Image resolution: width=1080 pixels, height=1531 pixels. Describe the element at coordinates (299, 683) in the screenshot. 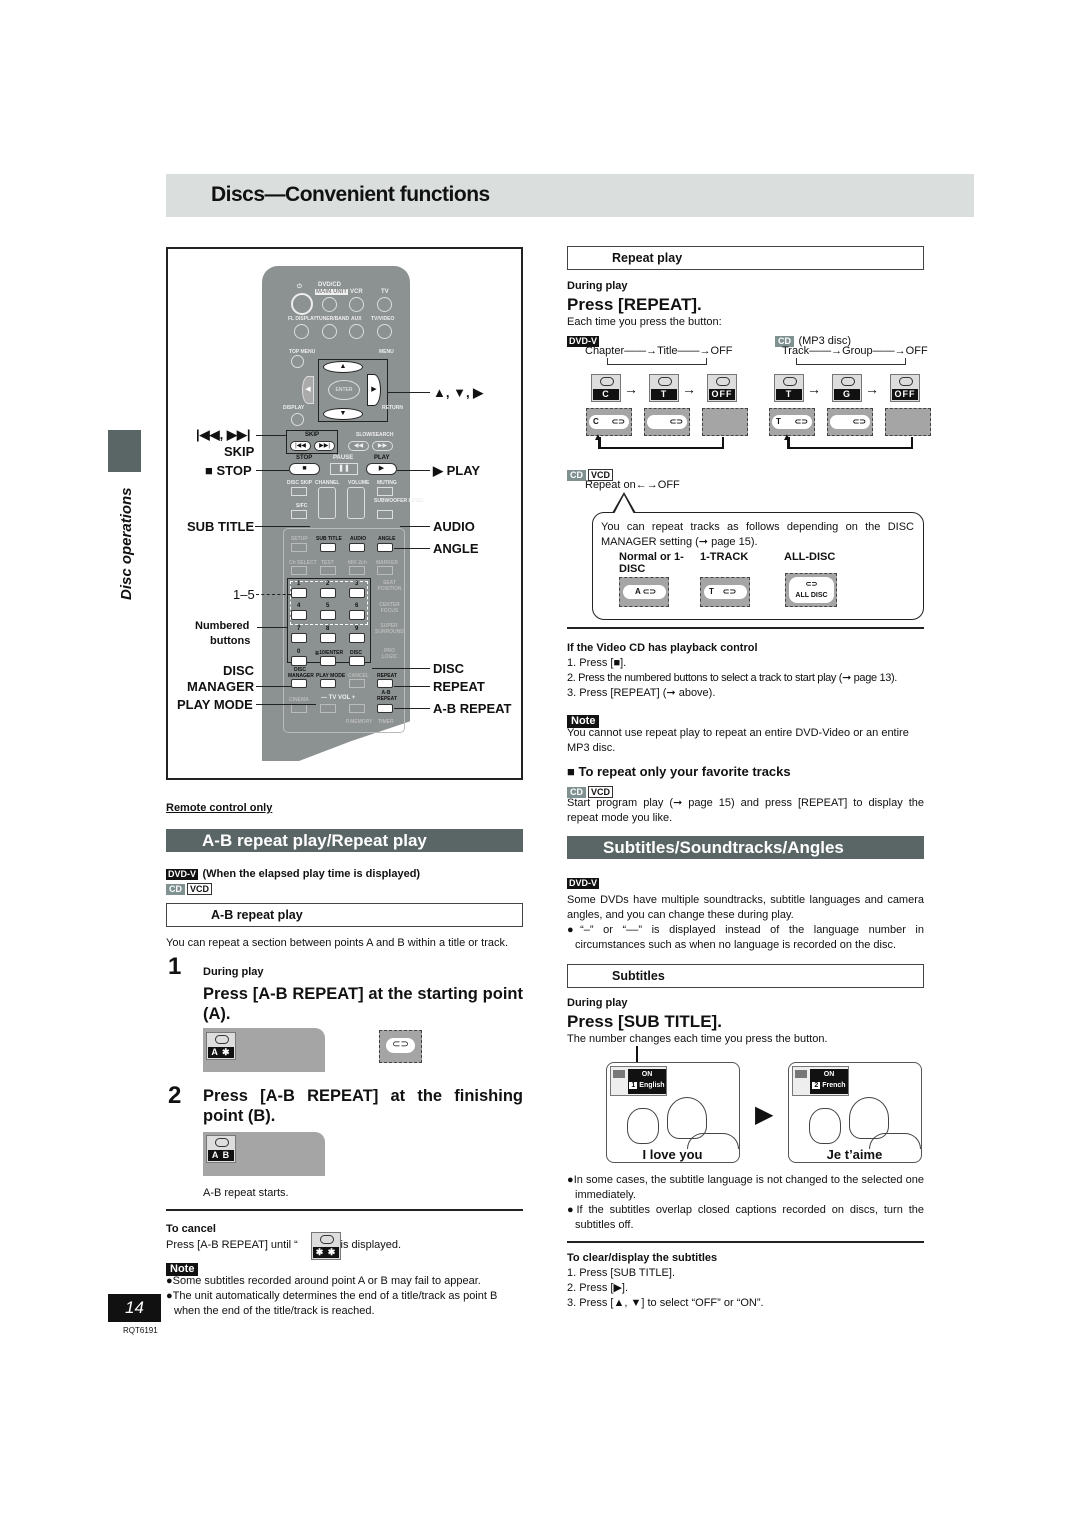

I see `disc-manager-key` at that location.